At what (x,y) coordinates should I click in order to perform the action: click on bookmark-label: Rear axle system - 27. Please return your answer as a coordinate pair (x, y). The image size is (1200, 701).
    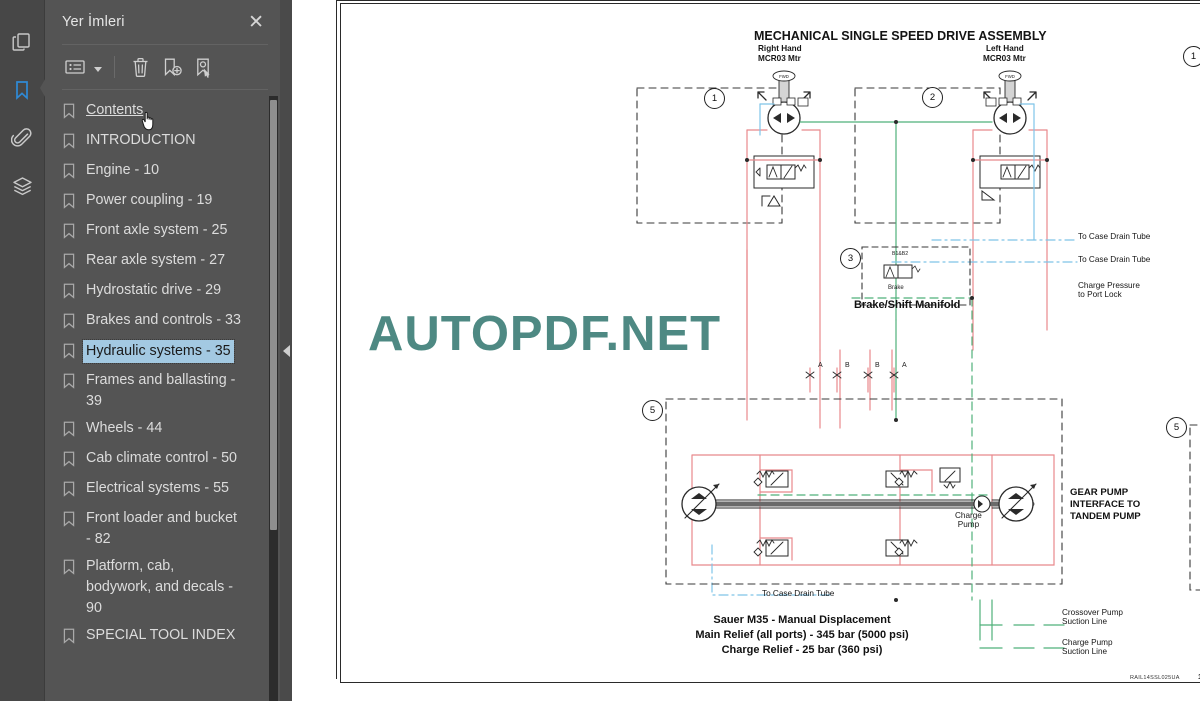
    Looking at the image, I should click on (156, 260).